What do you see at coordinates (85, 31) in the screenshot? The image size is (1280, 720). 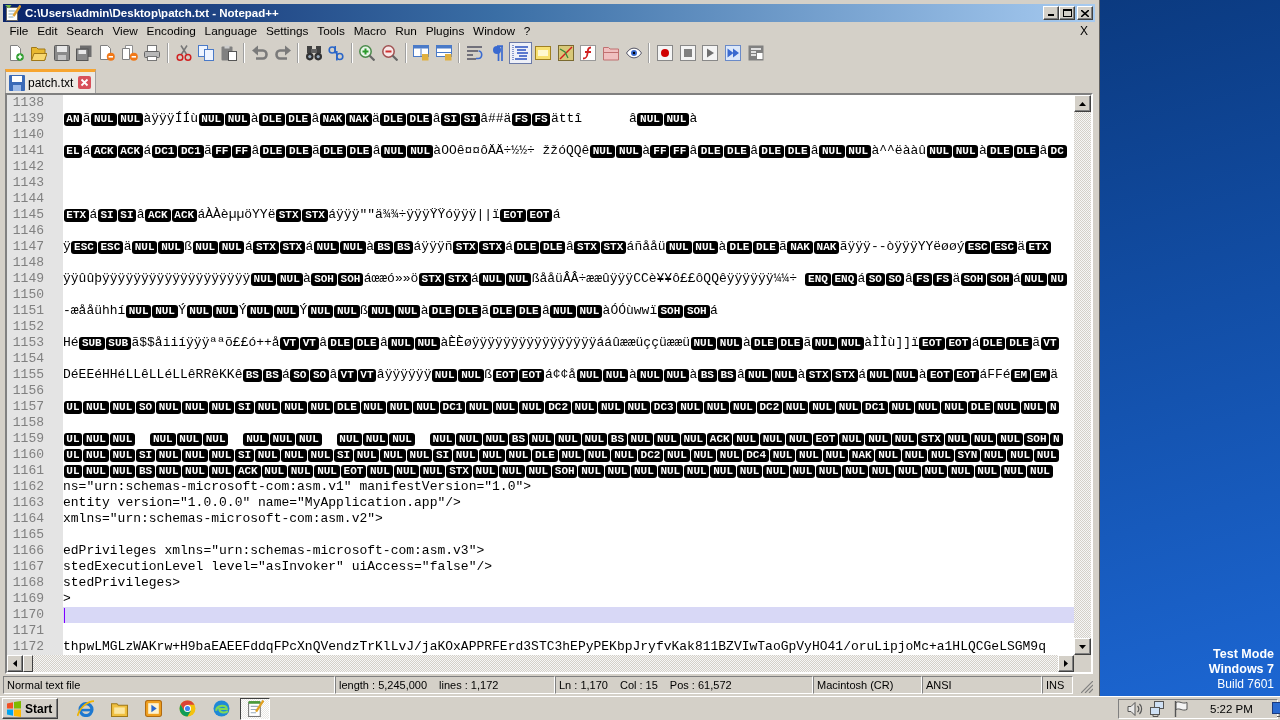 I see `menu-item: Search` at bounding box center [85, 31].